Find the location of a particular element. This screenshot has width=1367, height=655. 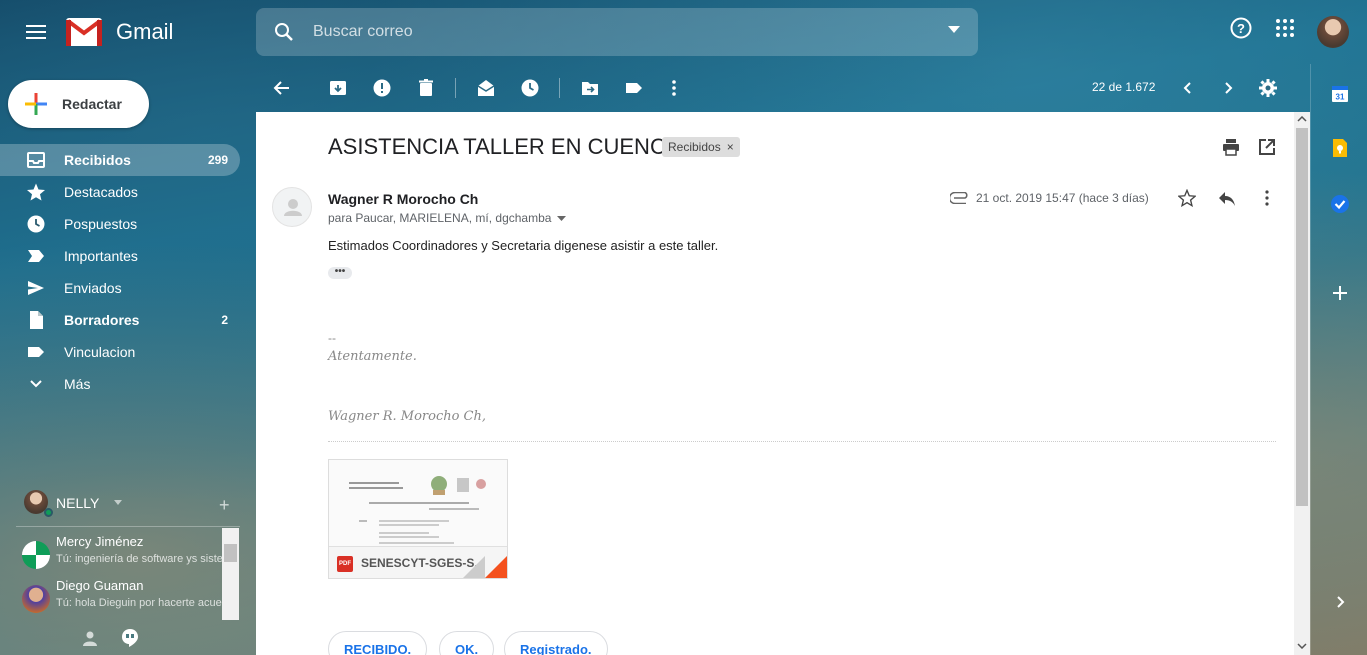

message-date: 21 oct. 2019 15:47 (hace 3 días) is located at coordinates (1062, 198).